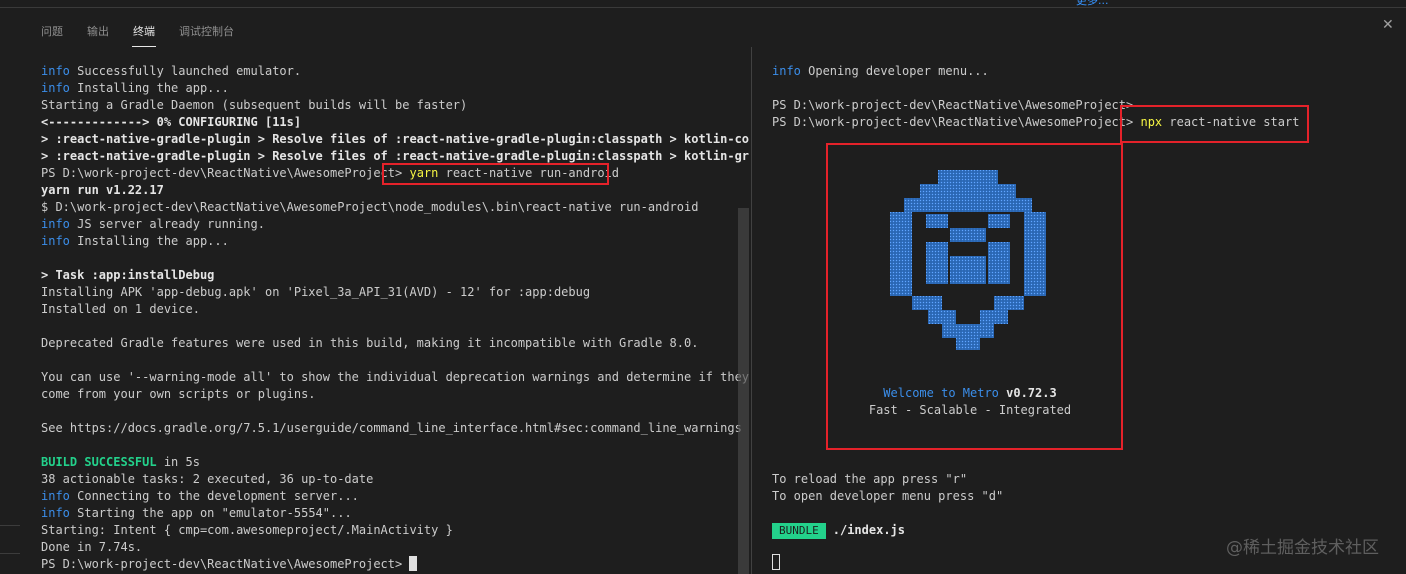 The height and width of the screenshot is (574, 1406). I want to click on watermark: @稀土掘金技术社区, so click(1302, 548).